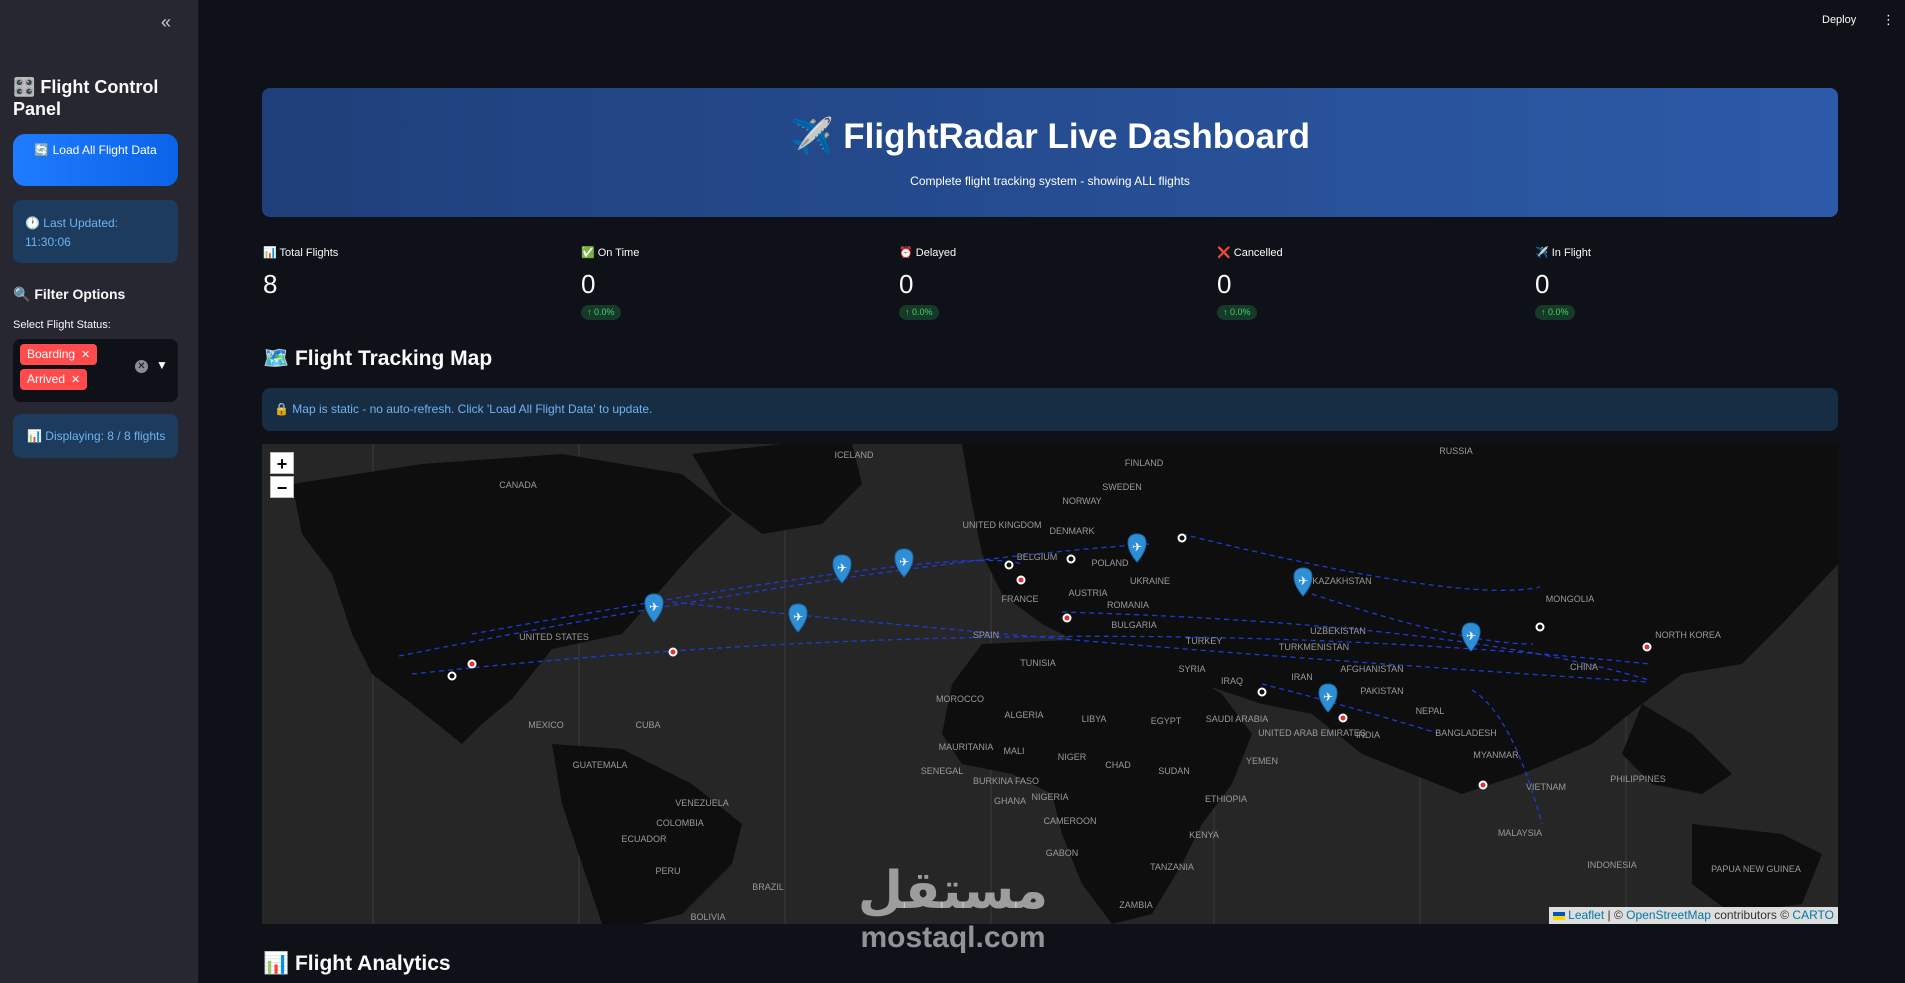  Describe the element at coordinates (1839, 20) in the screenshot. I see `deploy-button: Deploy` at that location.